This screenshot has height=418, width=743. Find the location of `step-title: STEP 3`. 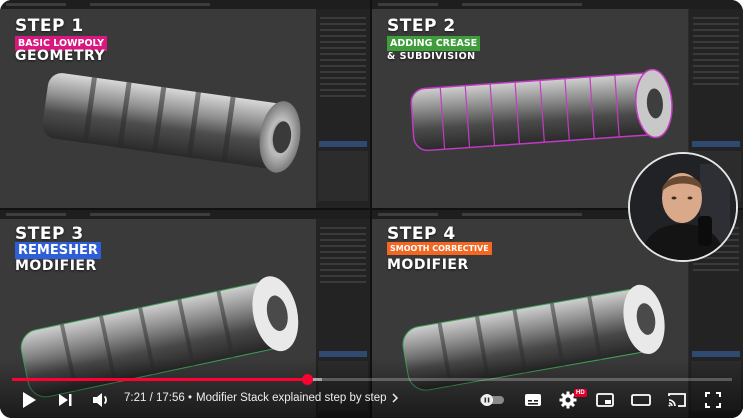

step-title: STEP 3 is located at coordinates (49, 234).